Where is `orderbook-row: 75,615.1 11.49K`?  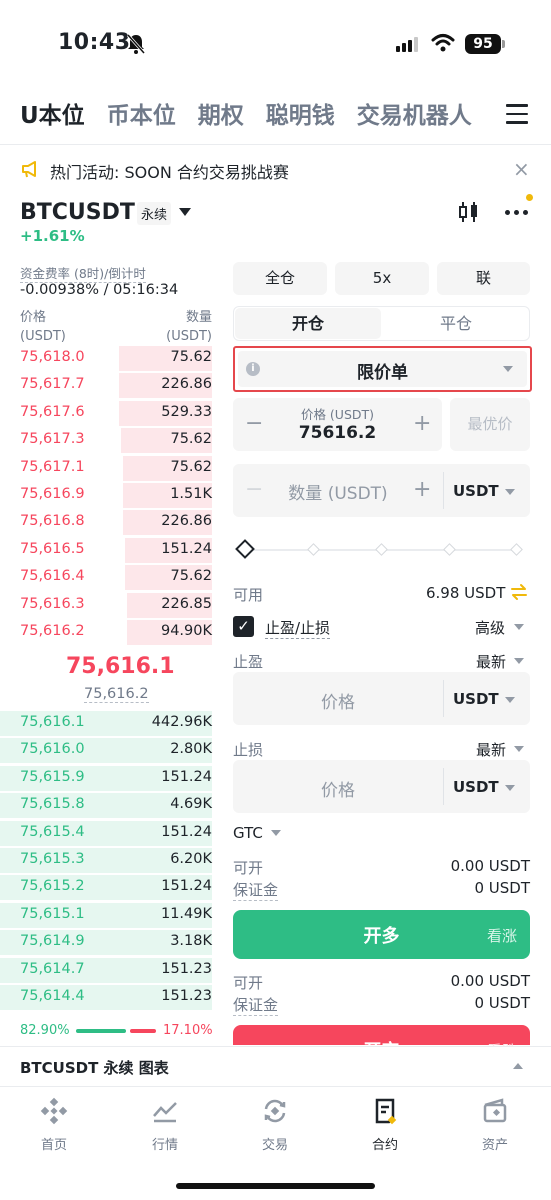 orderbook-row: 75,615.1 11.49K is located at coordinates (106, 916).